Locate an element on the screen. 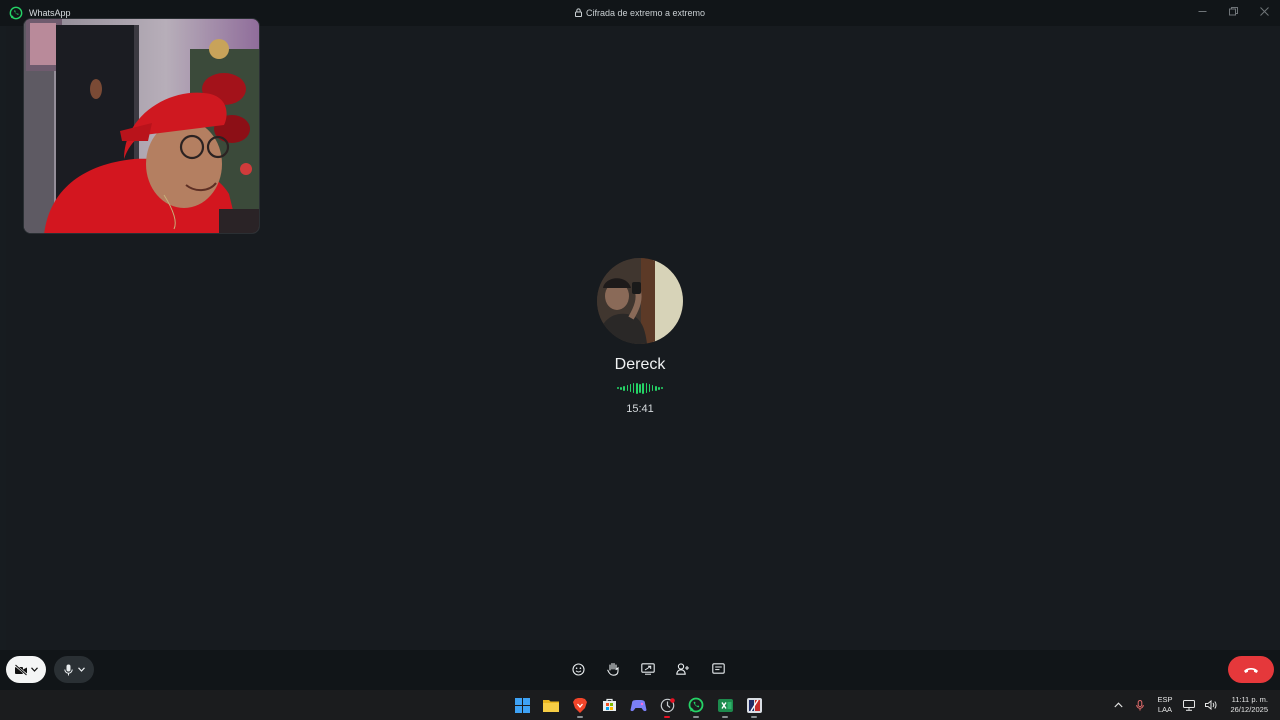 The width and height of the screenshot is (1280, 720). self-camera-preview is located at coordinates (141, 126).